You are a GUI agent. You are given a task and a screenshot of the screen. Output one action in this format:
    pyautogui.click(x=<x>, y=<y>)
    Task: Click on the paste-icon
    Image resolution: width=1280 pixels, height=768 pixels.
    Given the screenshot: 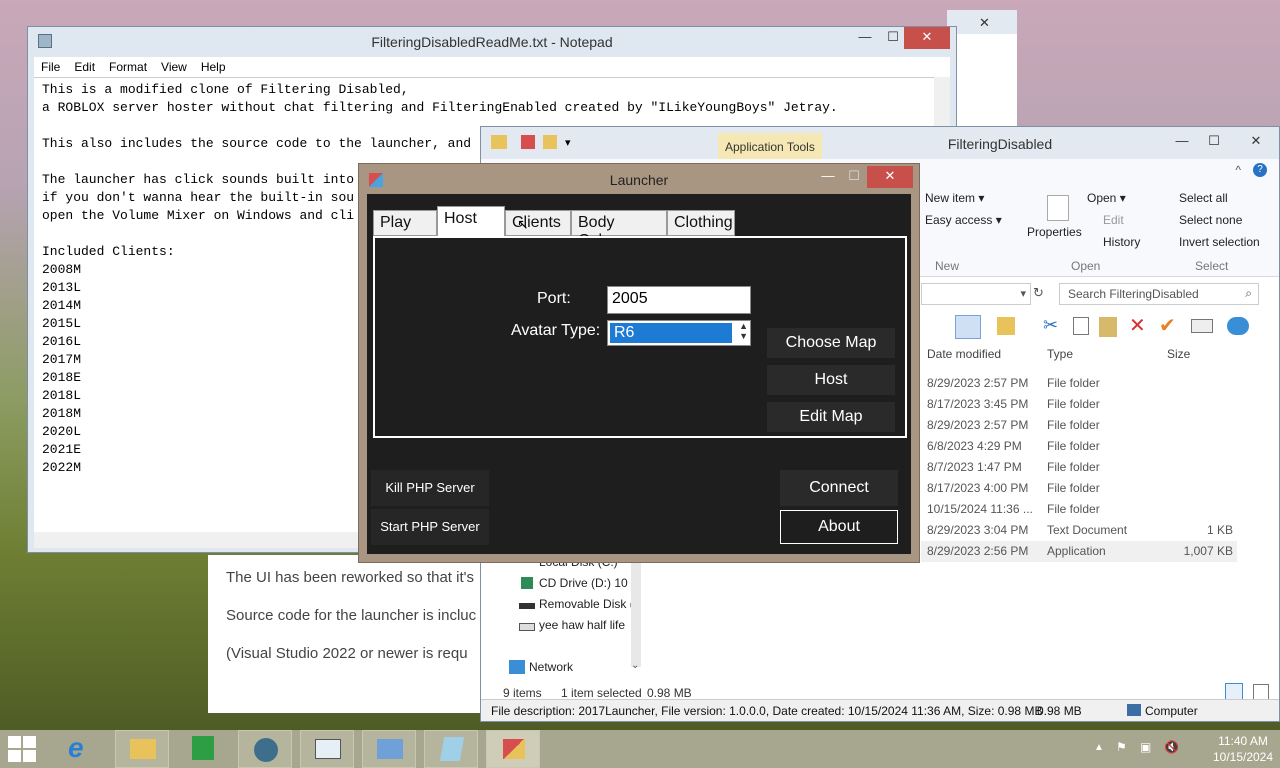 What is the action you would take?
    pyautogui.click(x=1108, y=327)
    